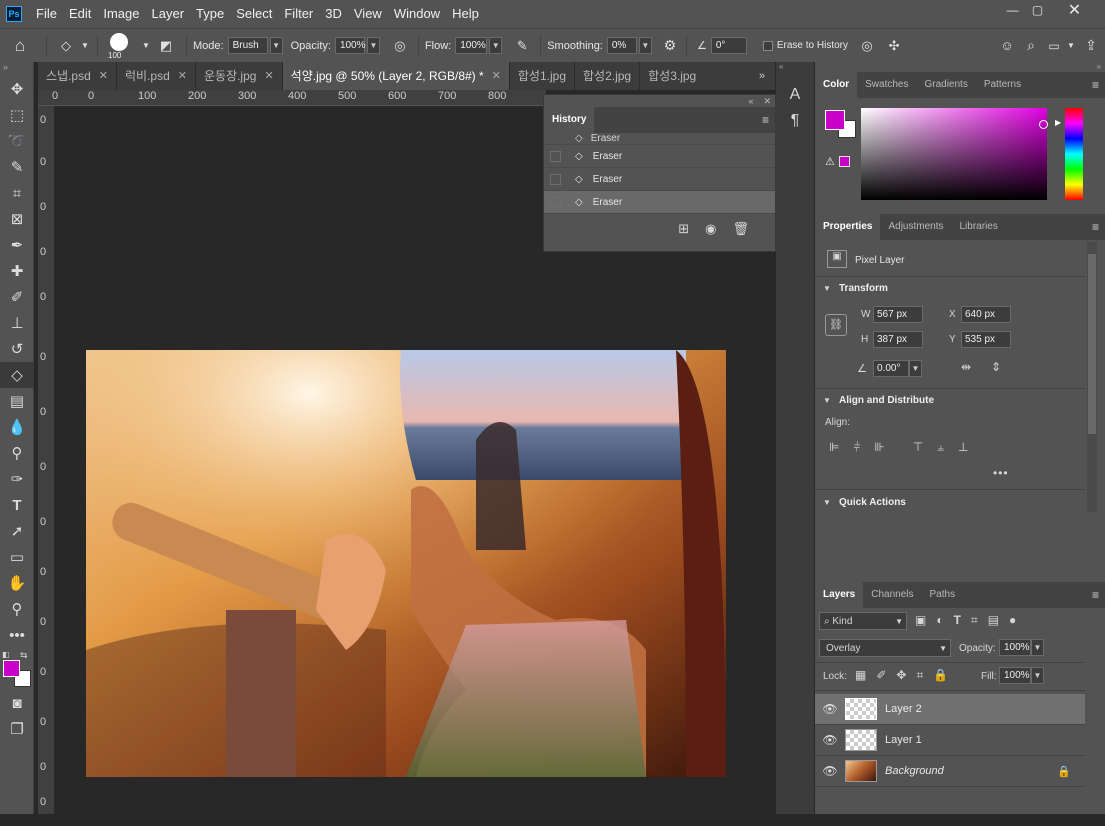  I want to click on tab-properties: Properties, so click(848, 227).